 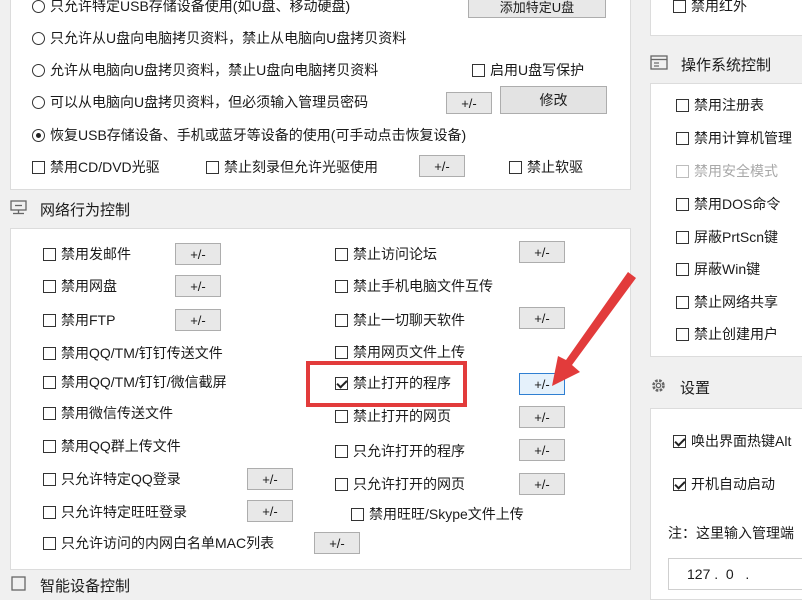 I want to click on net-left-item: 禁用QQ/TM/钉钉/微信截屏, so click(x=135, y=382).